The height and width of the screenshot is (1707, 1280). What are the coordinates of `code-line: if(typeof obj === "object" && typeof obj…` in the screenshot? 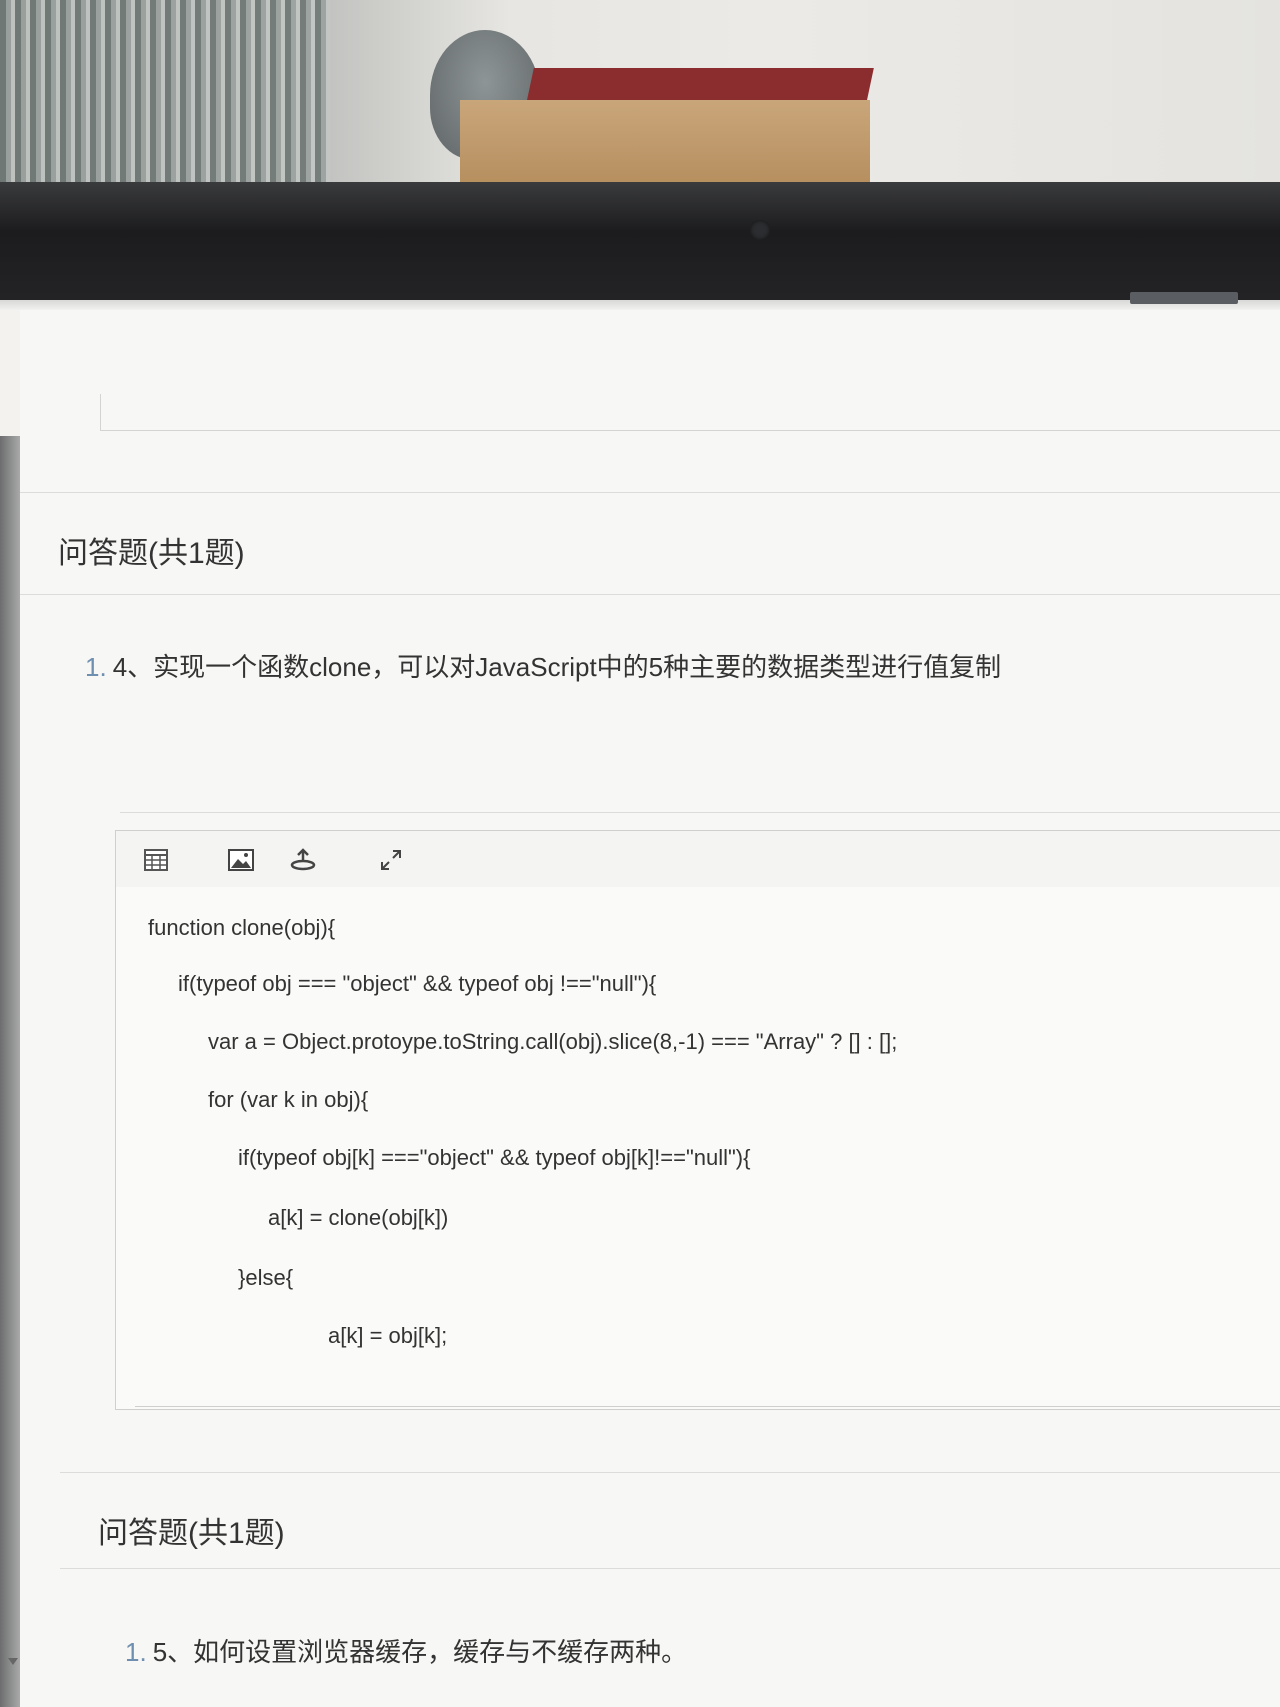 It's located at (417, 983).